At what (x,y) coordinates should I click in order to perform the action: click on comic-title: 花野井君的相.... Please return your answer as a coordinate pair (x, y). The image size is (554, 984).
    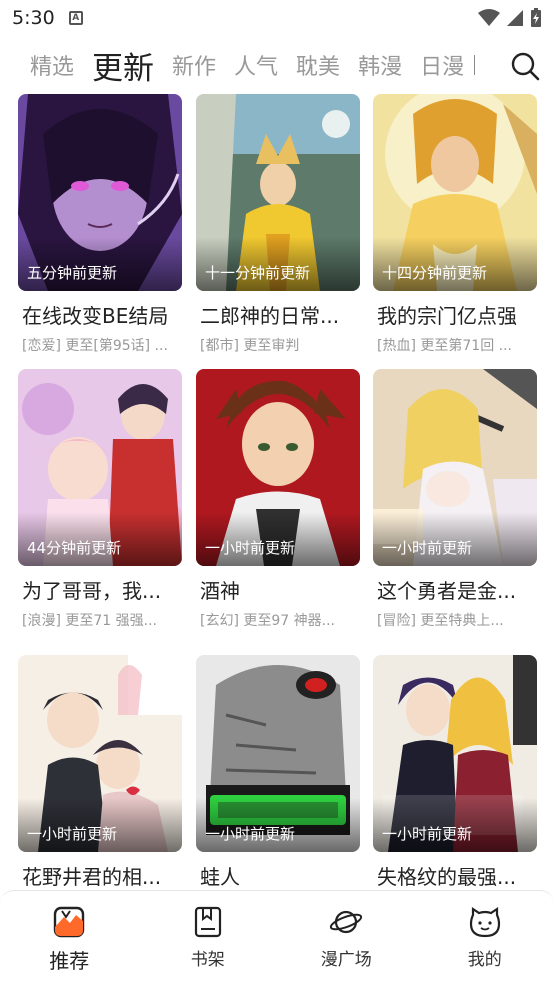
    Looking at the image, I should click on (100, 875).